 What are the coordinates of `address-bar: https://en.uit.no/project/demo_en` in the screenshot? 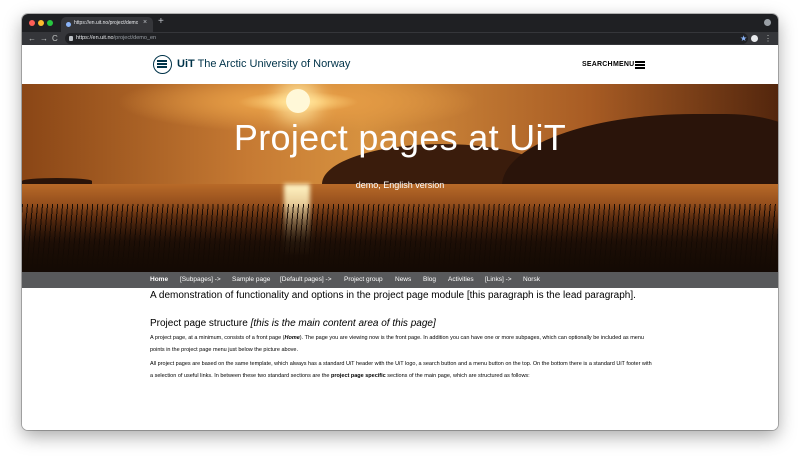 It's located at (406, 38).